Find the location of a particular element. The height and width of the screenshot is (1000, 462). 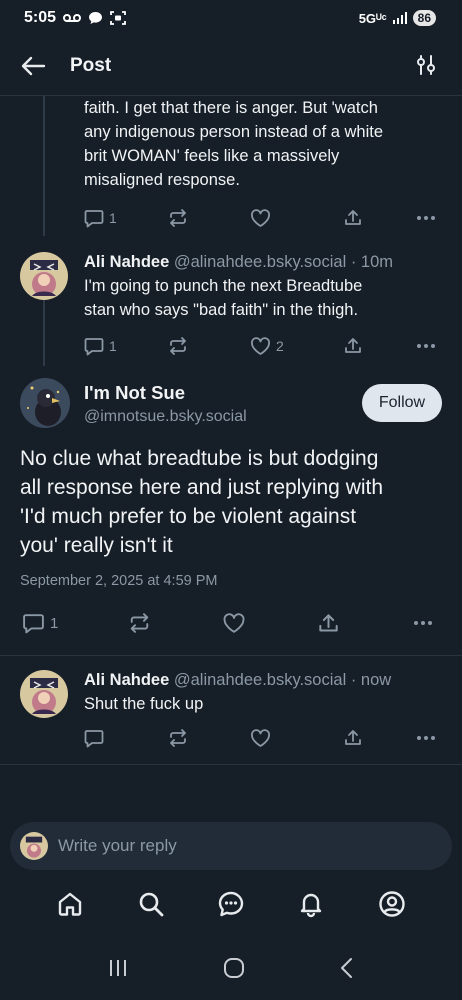

arrow-left-icon is located at coordinates (33, 65).